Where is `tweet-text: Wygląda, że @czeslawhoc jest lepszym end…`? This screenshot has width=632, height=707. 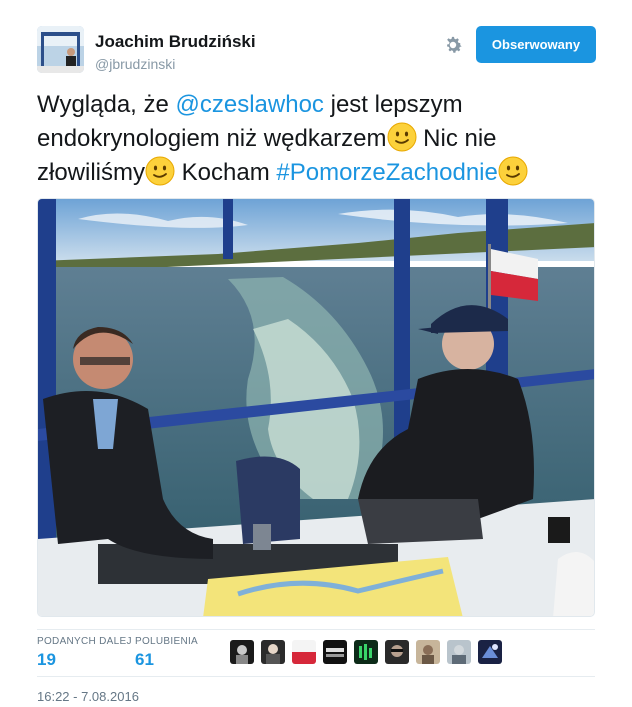 tweet-text: Wygląda, że @czeslawhoc jest lepszym end… is located at coordinates (317, 139).